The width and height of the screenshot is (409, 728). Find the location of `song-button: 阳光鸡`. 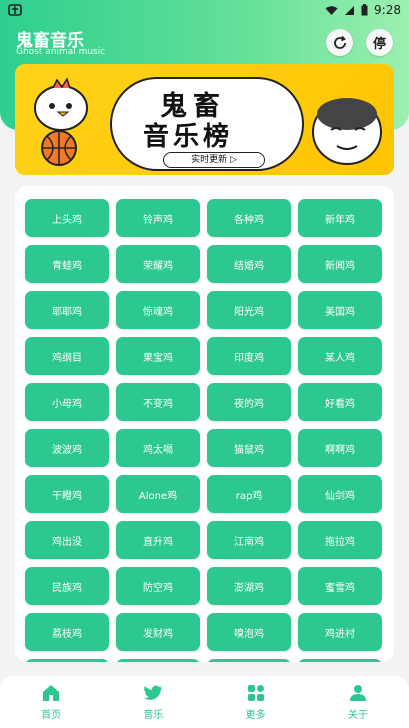

song-button: 阳光鸡 is located at coordinates (249, 310).